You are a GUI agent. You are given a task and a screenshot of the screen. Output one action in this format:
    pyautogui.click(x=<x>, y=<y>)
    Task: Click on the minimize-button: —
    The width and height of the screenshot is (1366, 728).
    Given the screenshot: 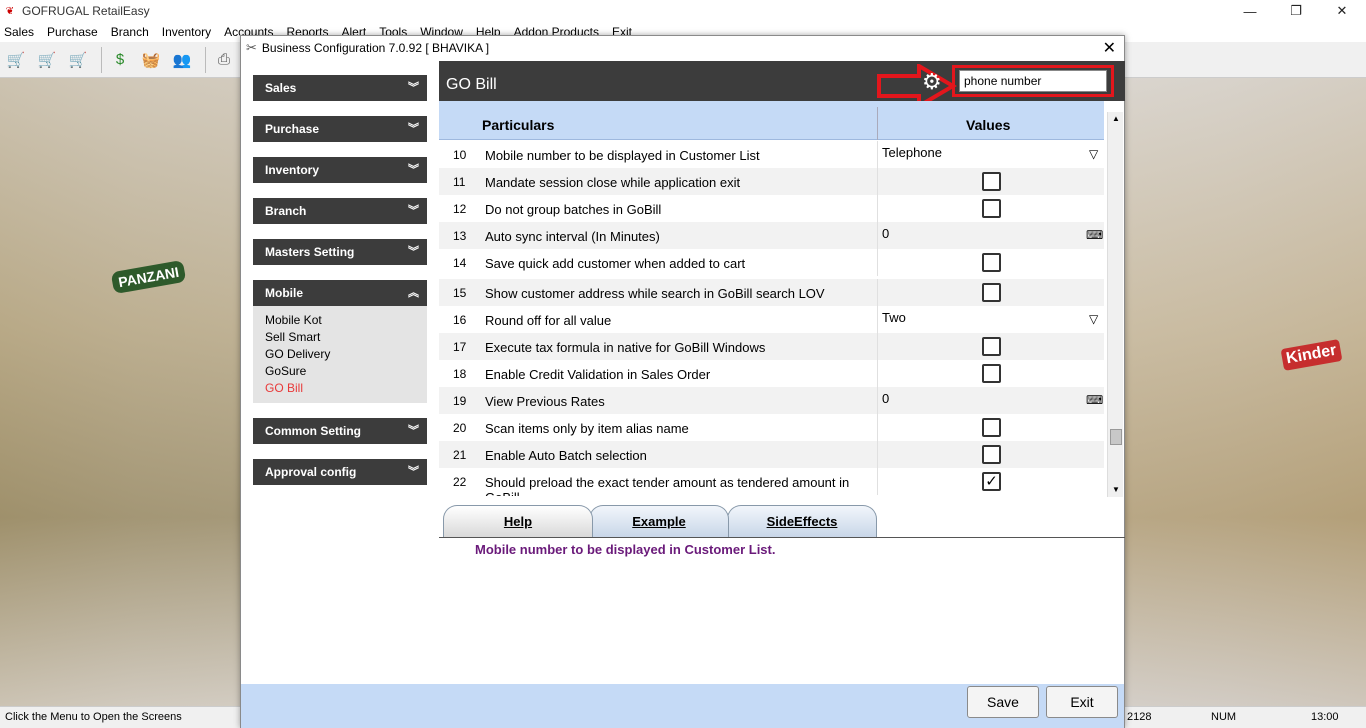 What is the action you would take?
    pyautogui.click(x=1250, y=11)
    